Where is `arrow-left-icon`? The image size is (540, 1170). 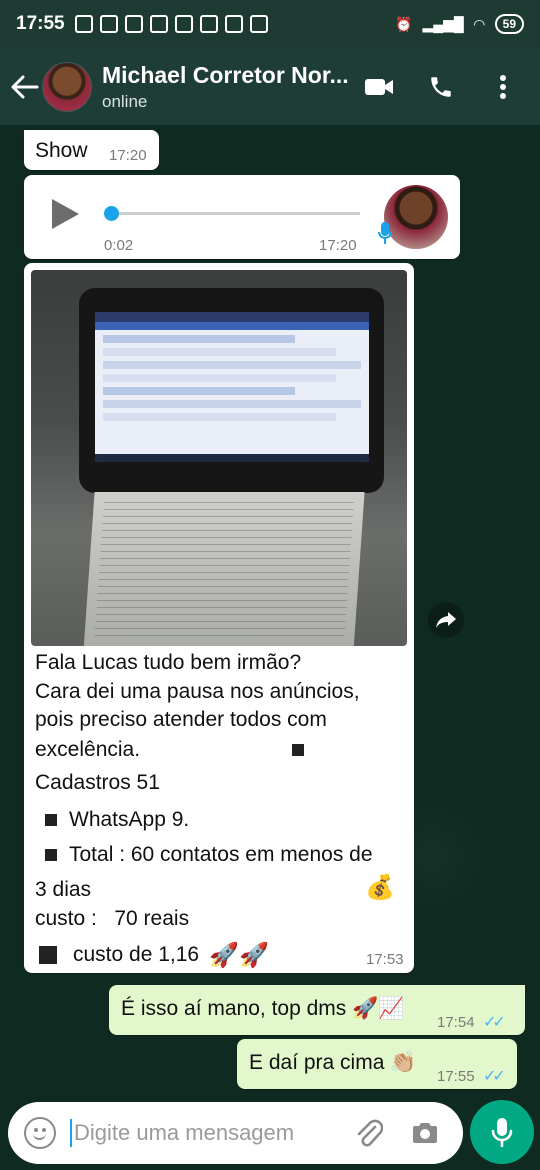
arrow-left-icon is located at coordinates (25, 87).